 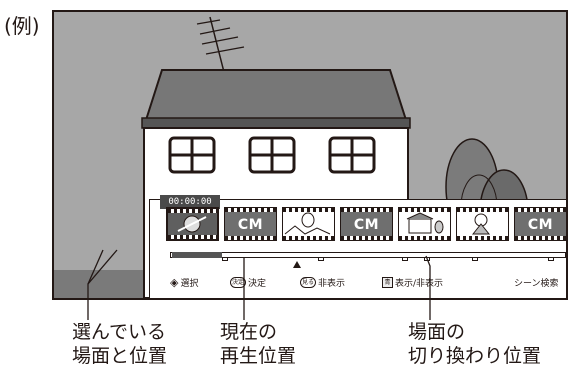 I want to click on caption-current-position: 現在の 再生位置, so click(x=258, y=344).